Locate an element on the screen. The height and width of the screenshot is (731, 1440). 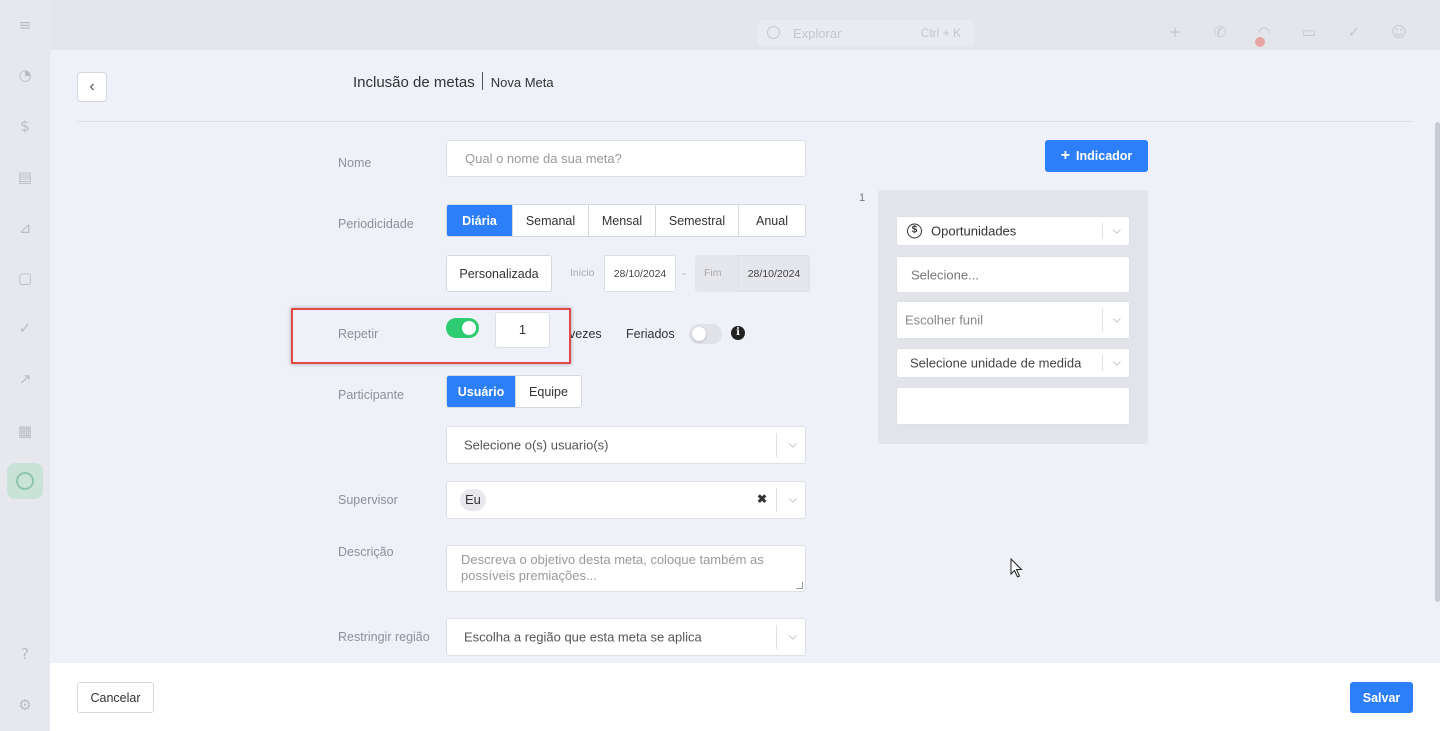
explore-search: Explorar Ctrl + K is located at coordinates (866, 33).